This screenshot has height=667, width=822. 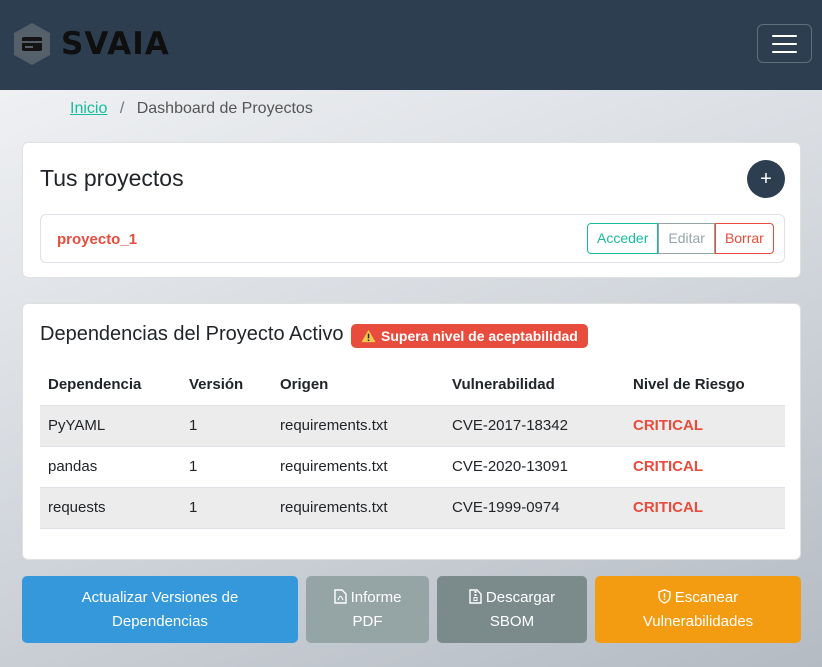 I want to click on update-dependencies-button: Actualizar Versiones de Dependencias, so click(x=160, y=609).